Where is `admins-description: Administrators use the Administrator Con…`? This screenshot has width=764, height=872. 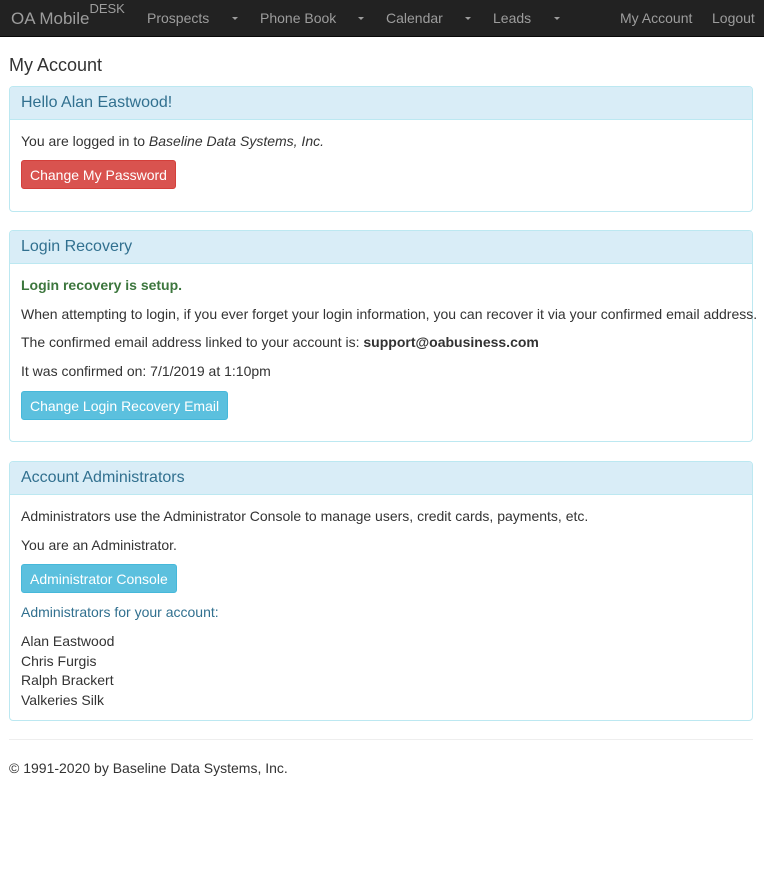 admins-description: Administrators use the Administrator Con… is located at coordinates (305, 516).